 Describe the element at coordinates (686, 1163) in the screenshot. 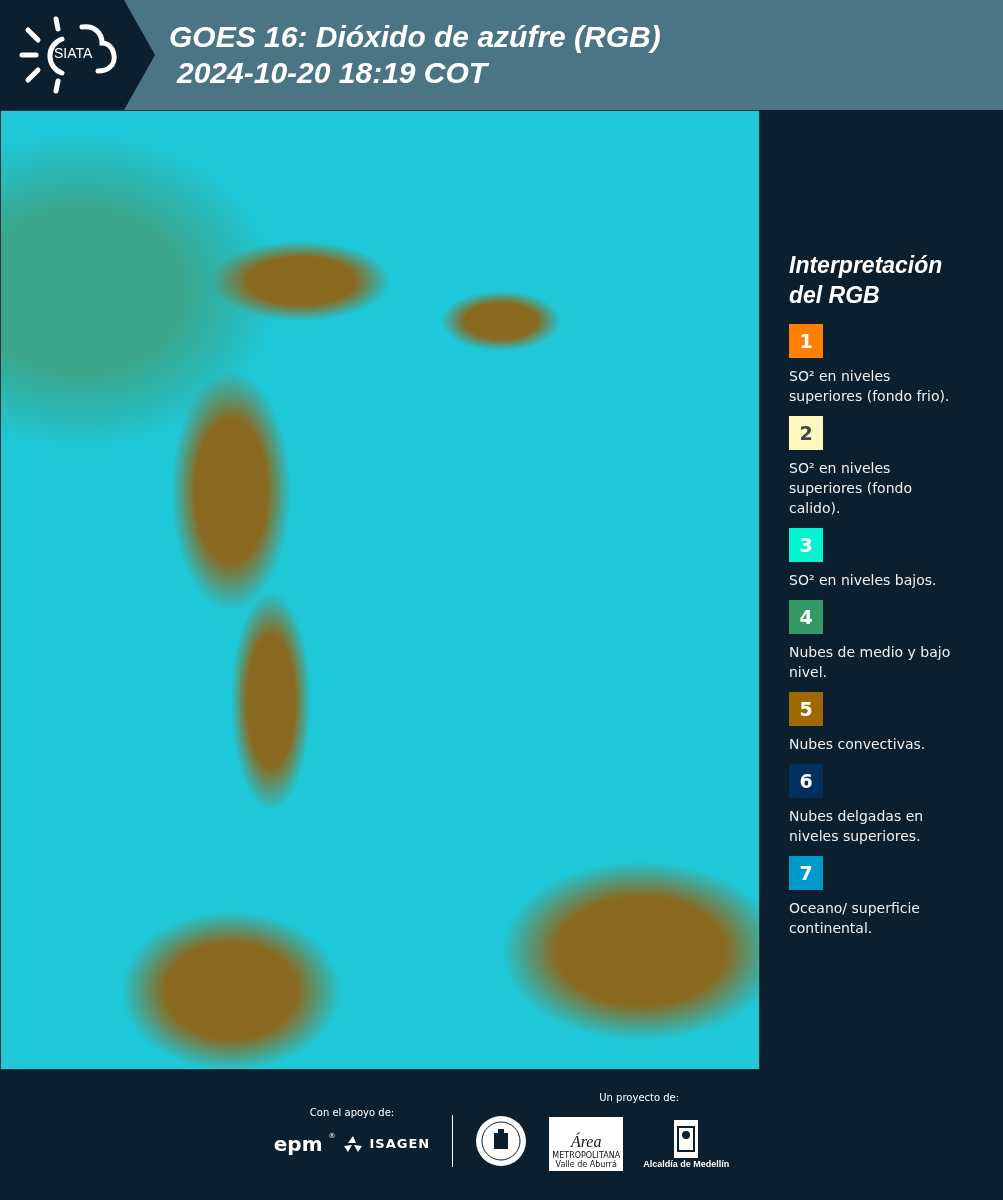

I see `alcaldia-logo-text: Alcaldía de Medellín` at that location.